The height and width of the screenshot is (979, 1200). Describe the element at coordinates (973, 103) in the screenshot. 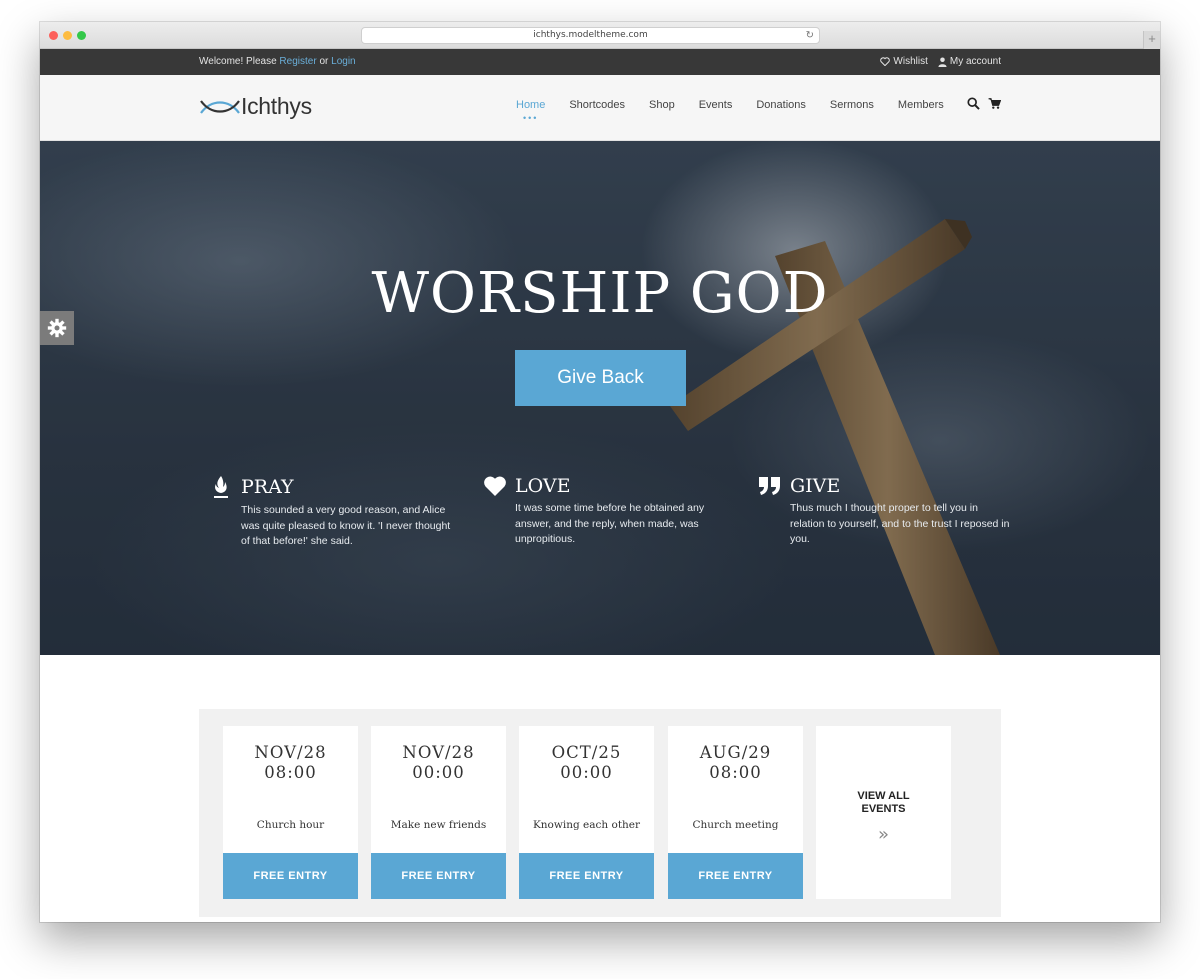

I see `search-icon` at that location.